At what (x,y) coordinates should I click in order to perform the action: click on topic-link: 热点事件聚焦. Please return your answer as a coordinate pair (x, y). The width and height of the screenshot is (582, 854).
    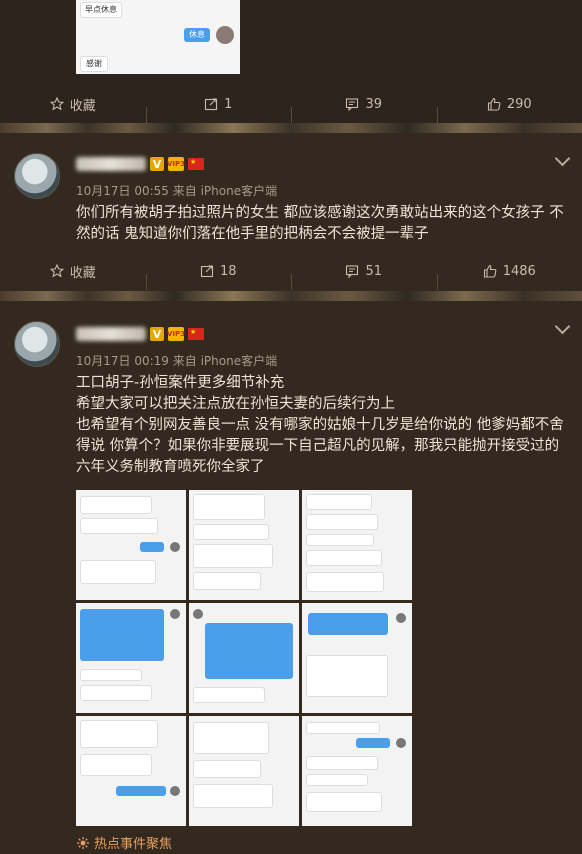
    Looking at the image, I should click on (124, 842).